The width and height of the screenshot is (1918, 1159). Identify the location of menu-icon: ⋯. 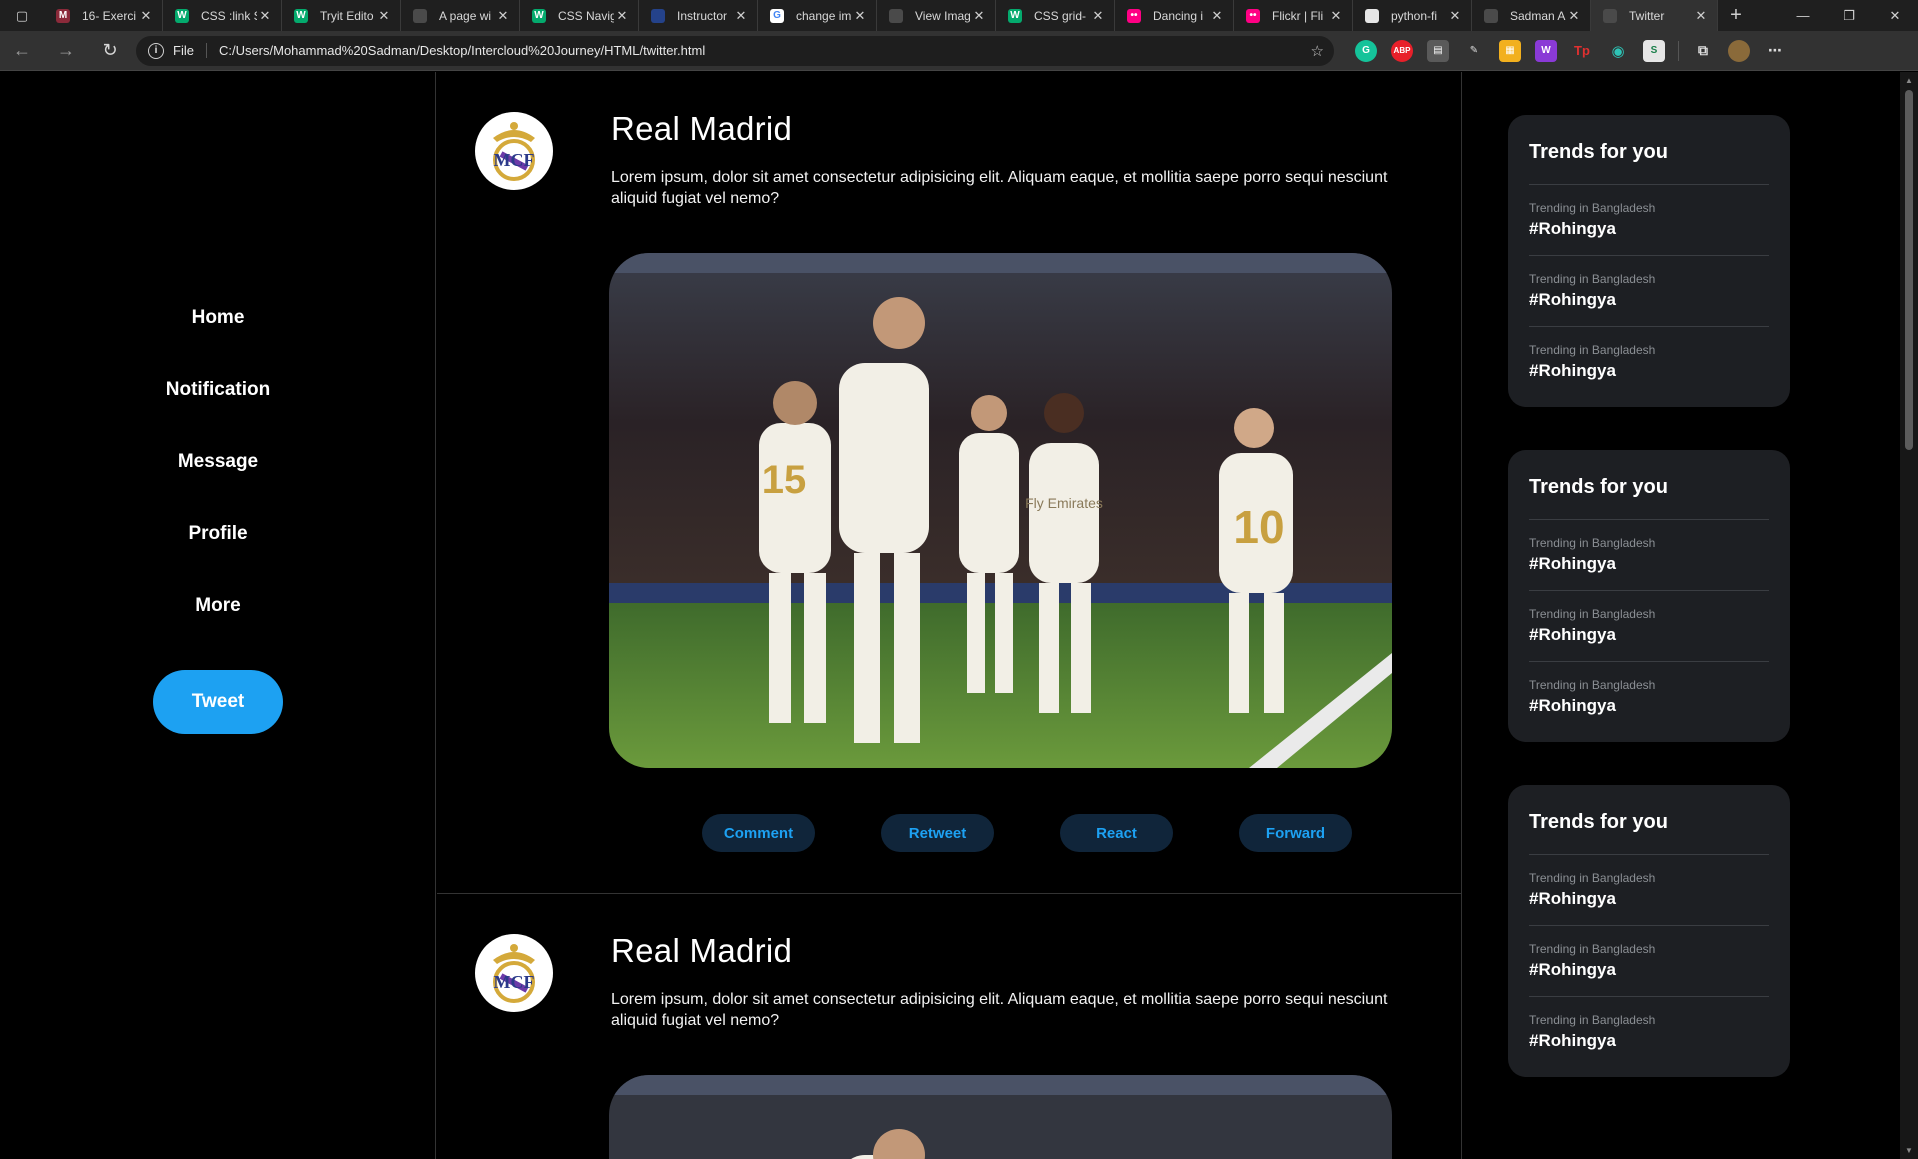
(1775, 51).